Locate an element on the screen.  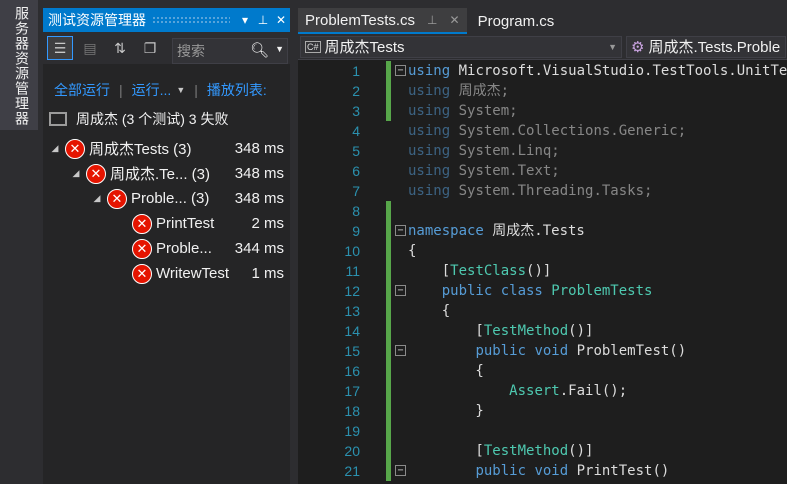
panel-title: 测试资源管理器 is located at coordinates (97, 20).